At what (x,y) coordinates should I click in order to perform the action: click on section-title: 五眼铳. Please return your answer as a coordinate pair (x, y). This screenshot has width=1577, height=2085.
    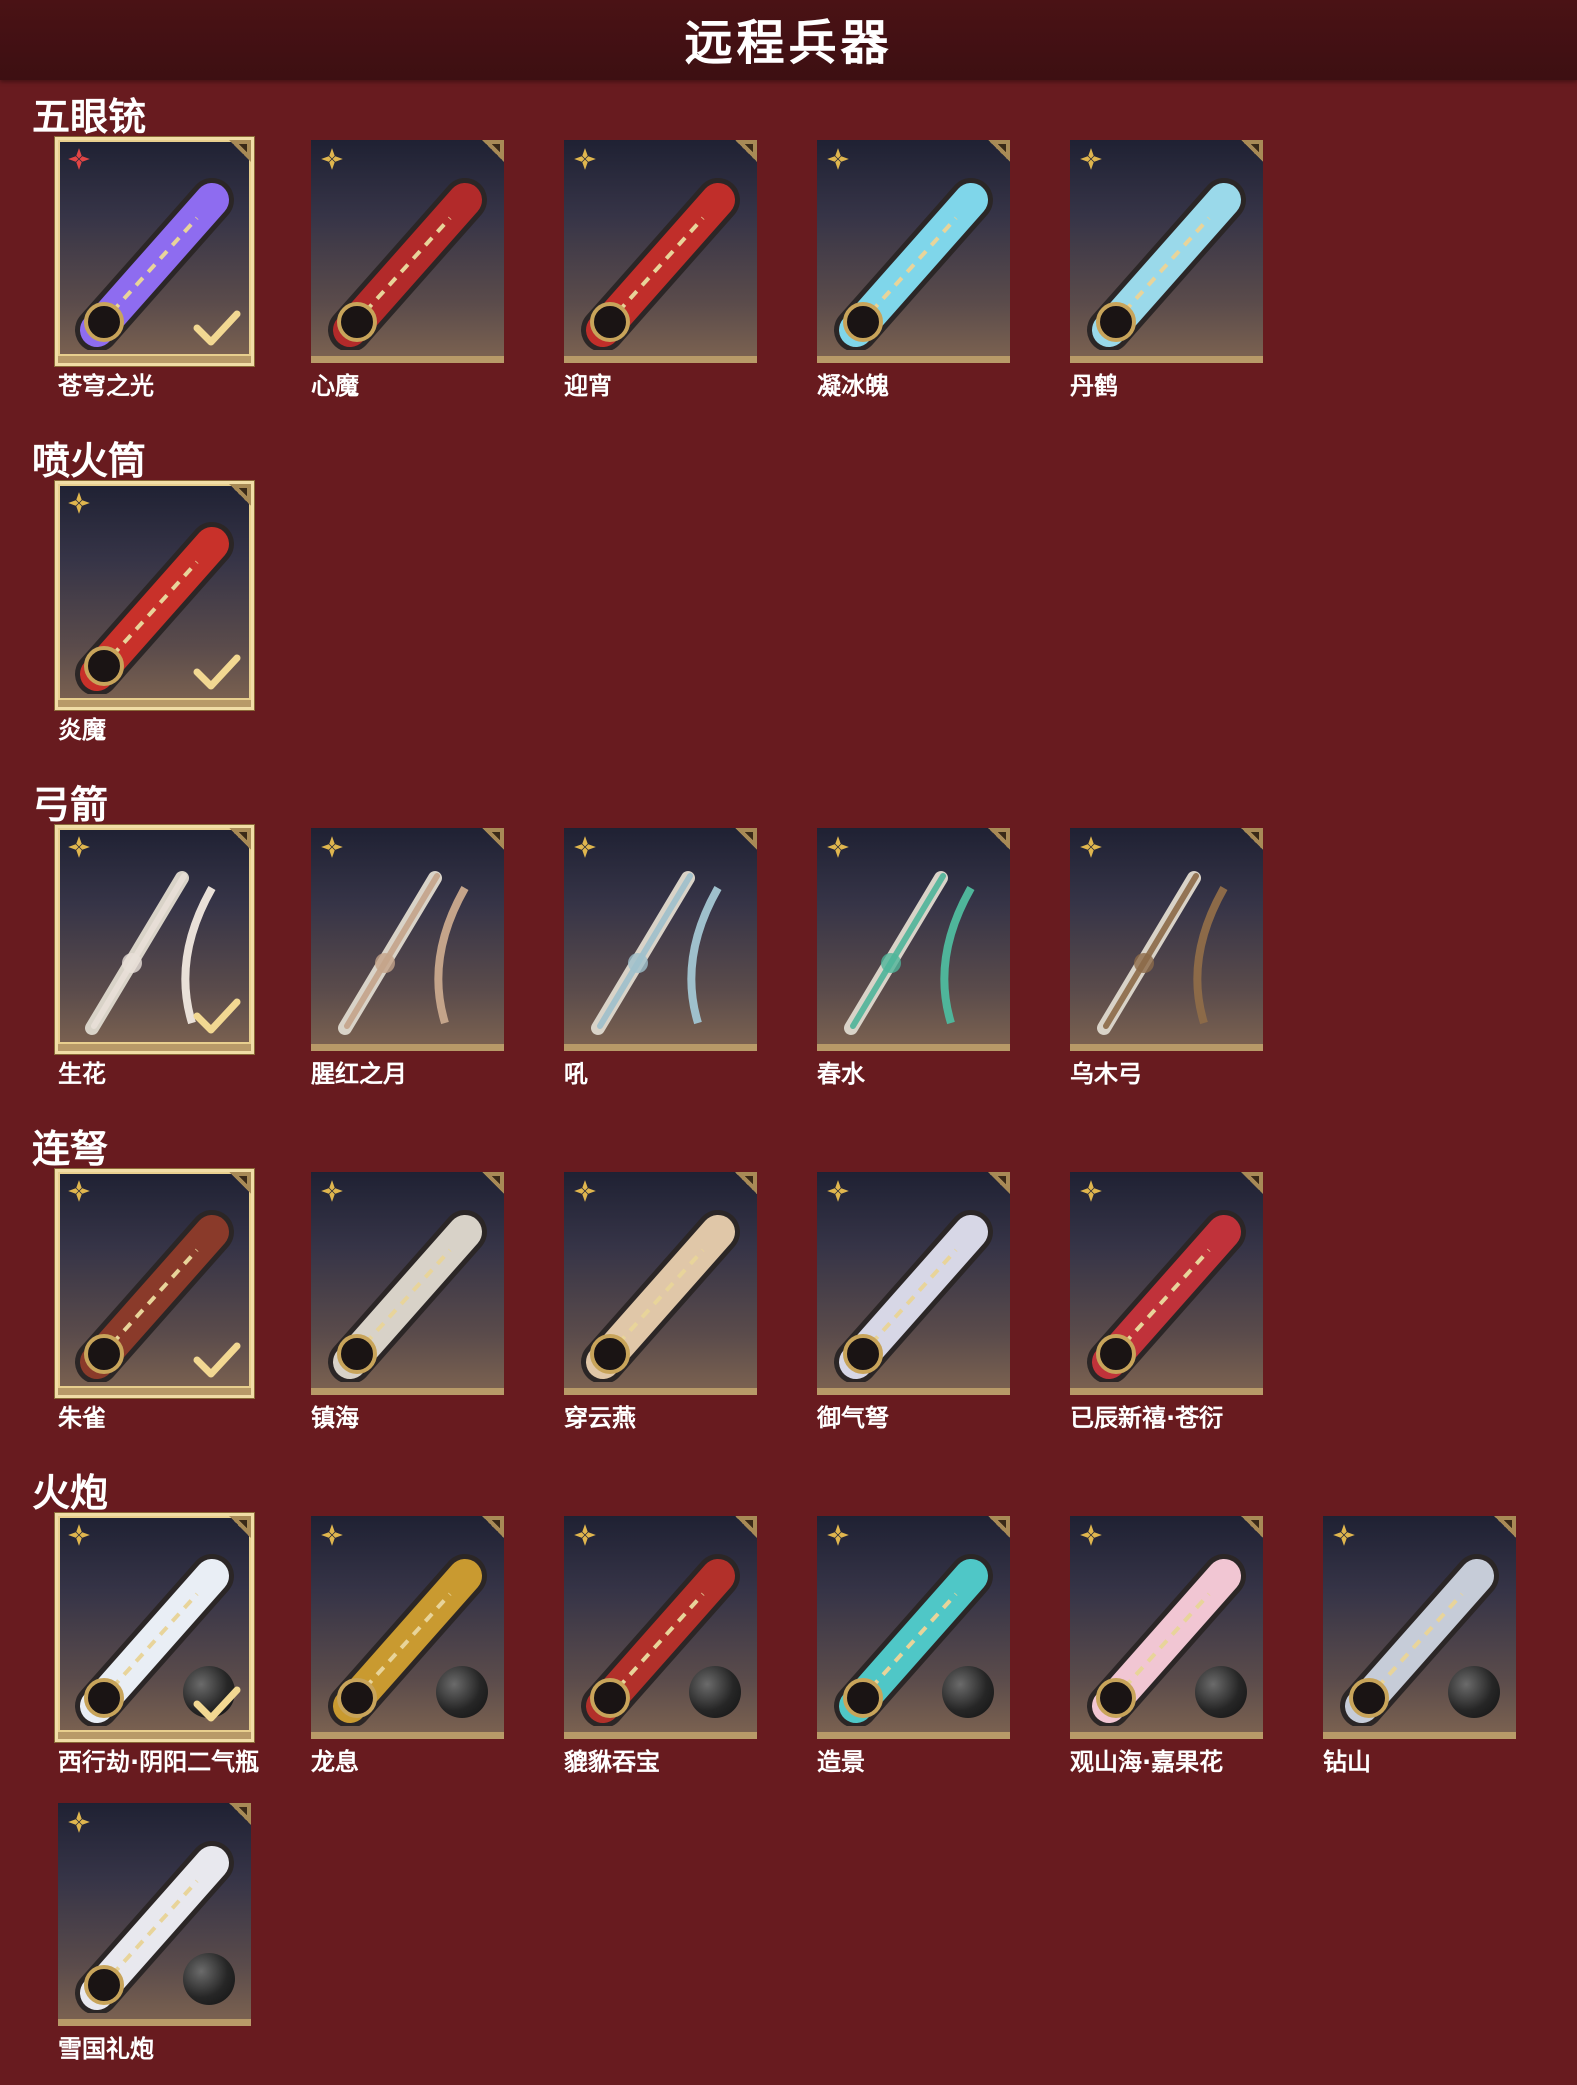
    Looking at the image, I should click on (89, 117).